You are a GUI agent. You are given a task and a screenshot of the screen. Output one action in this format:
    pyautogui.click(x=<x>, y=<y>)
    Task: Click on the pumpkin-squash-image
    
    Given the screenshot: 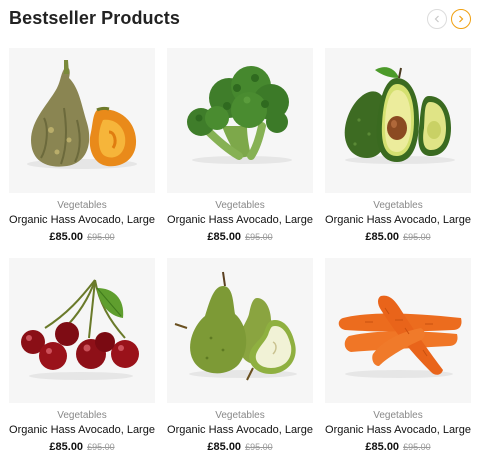 What is the action you would take?
    pyautogui.click(x=82, y=114)
    